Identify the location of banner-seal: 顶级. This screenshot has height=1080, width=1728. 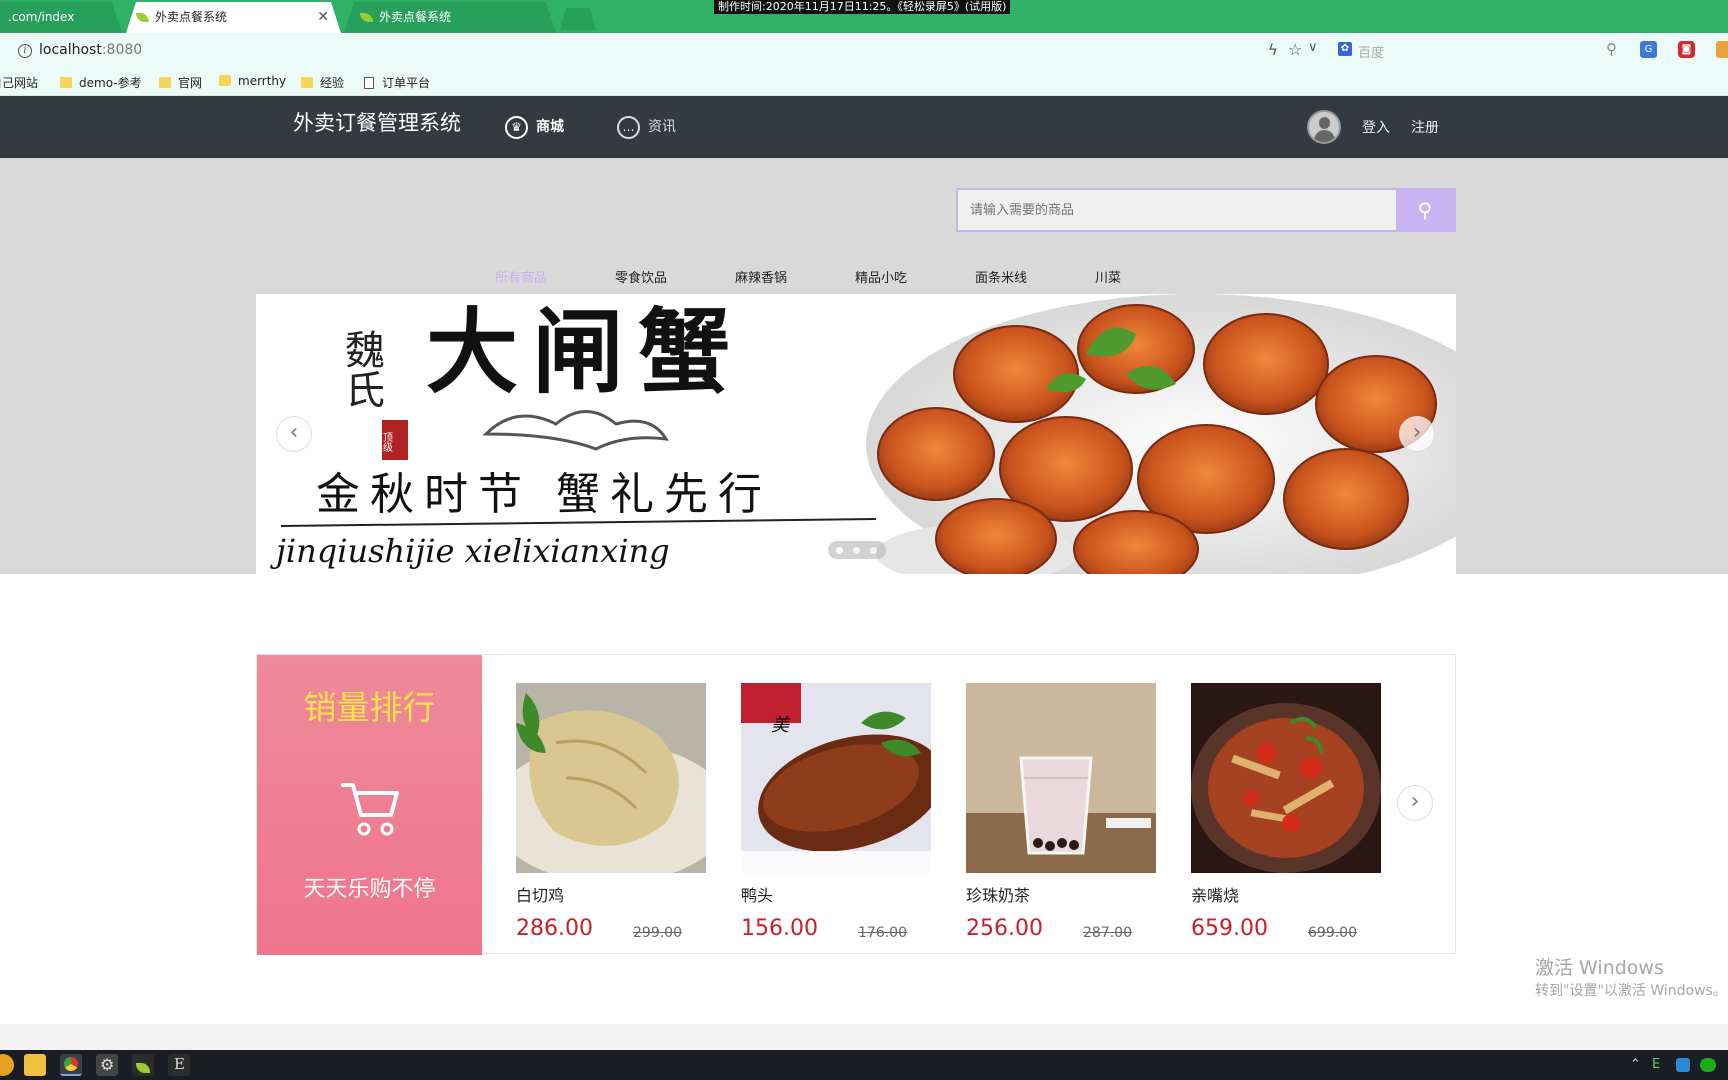
(387, 442).